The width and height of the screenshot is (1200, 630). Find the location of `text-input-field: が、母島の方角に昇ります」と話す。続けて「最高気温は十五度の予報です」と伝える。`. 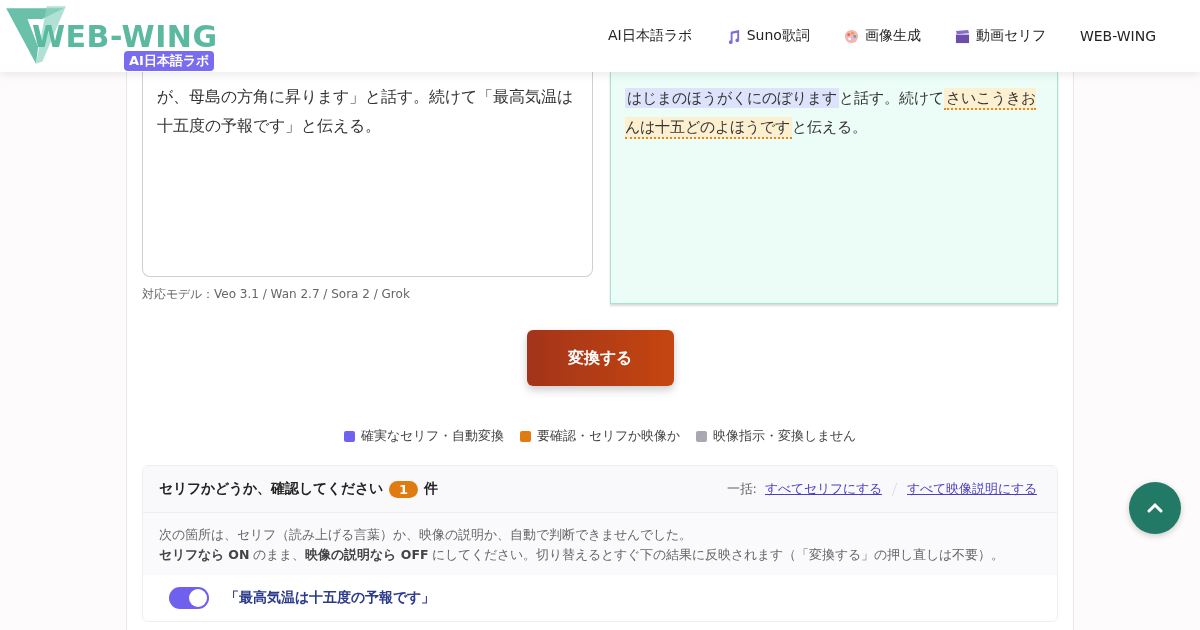

text-input-field: が、母島の方角に昇ります」と話す。続けて「最高気温は十五度の予報です」と伝える。 is located at coordinates (367, 174).